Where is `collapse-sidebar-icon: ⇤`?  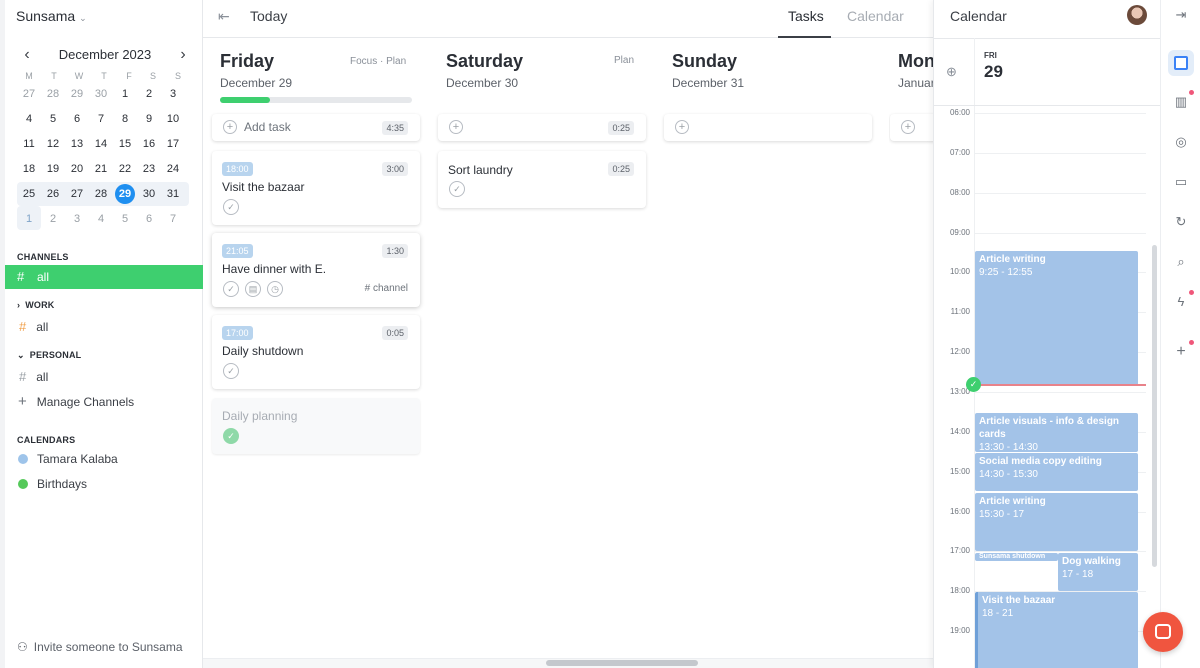
collapse-sidebar-icon: ⇤ is located at coordinates (224, 16).